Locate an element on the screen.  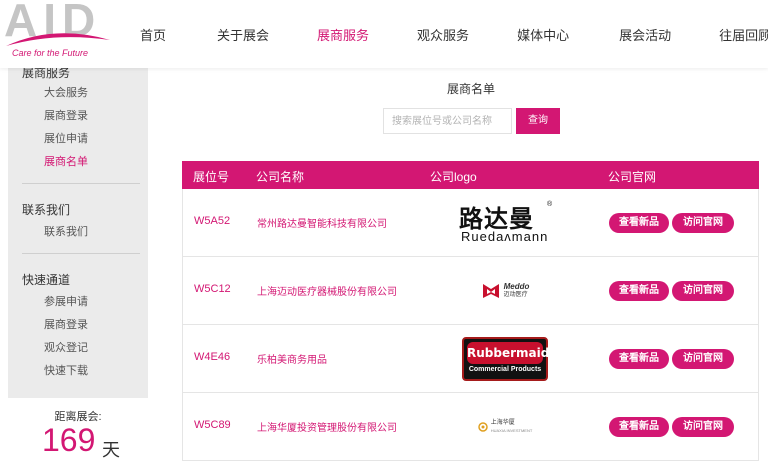
rubbermaid-logo-icon: Rubbermaid Commercial Products is located at coordinates (505, 359).